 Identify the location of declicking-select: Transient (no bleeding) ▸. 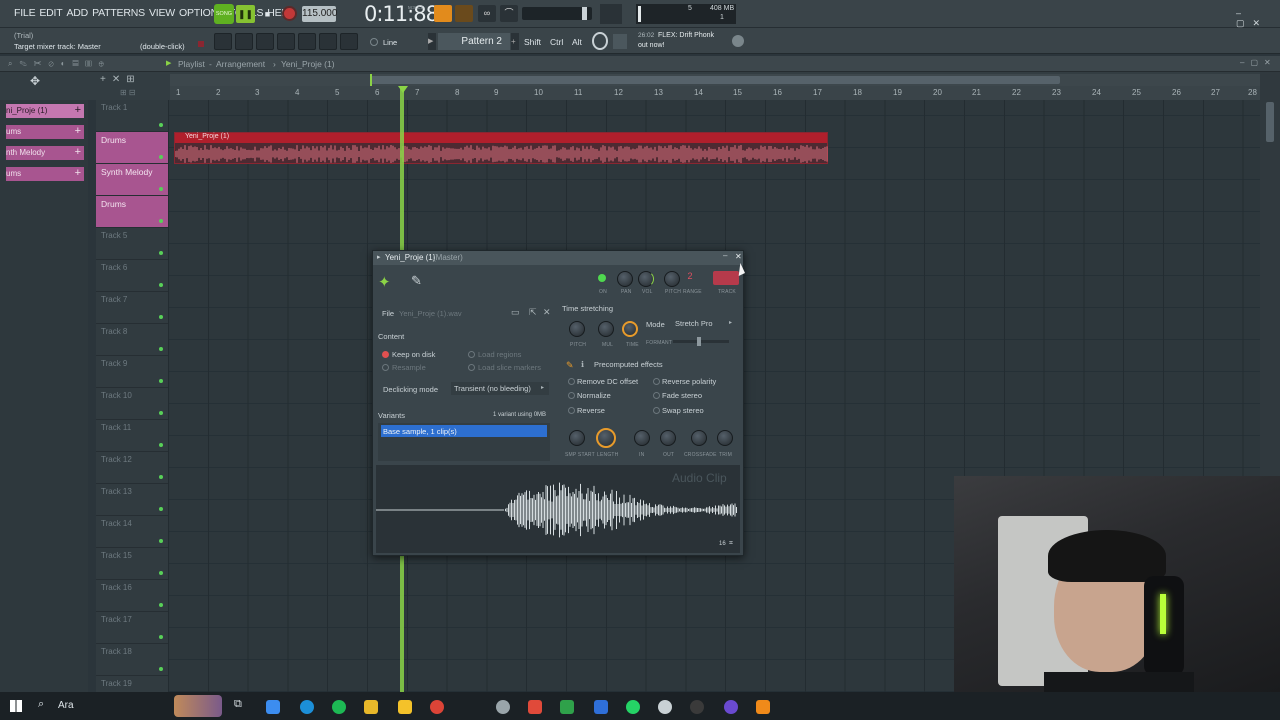
(500, 388).